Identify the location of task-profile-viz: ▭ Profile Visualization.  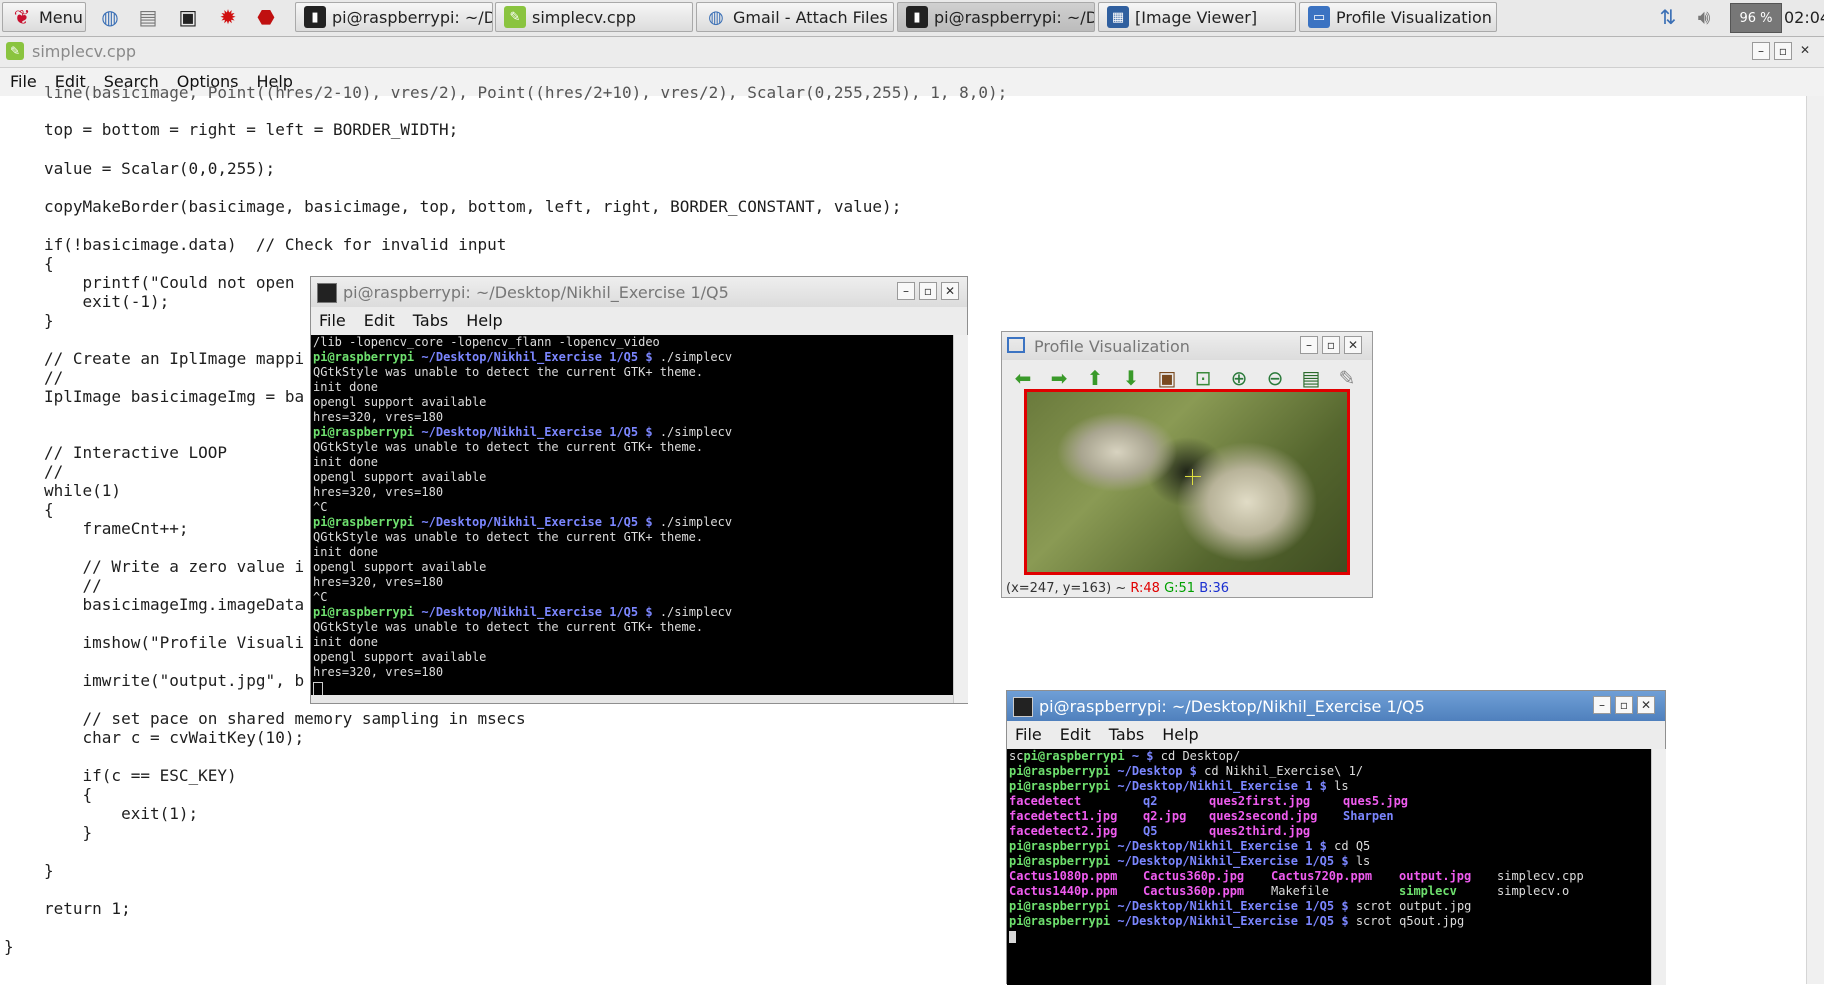
(1398, 17).